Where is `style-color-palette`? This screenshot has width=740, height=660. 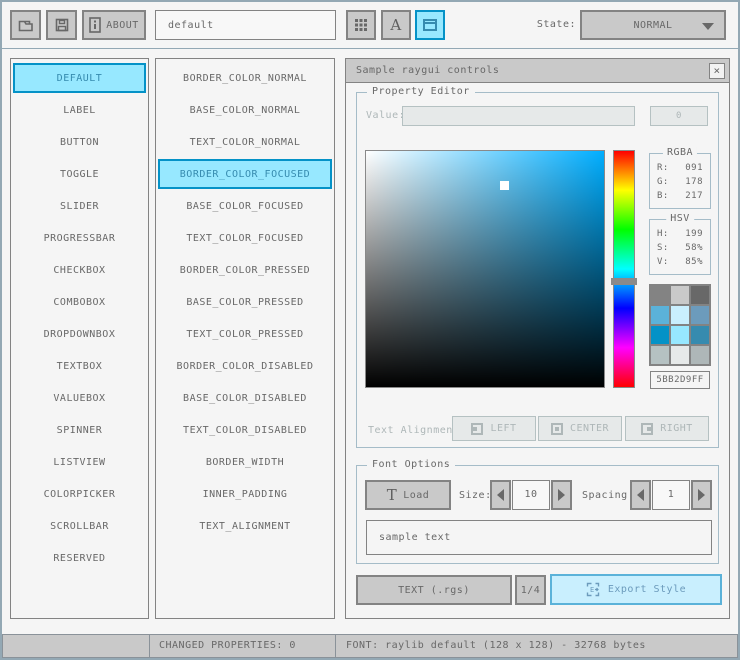 style-color-palette is located at coordinates (680, 325).